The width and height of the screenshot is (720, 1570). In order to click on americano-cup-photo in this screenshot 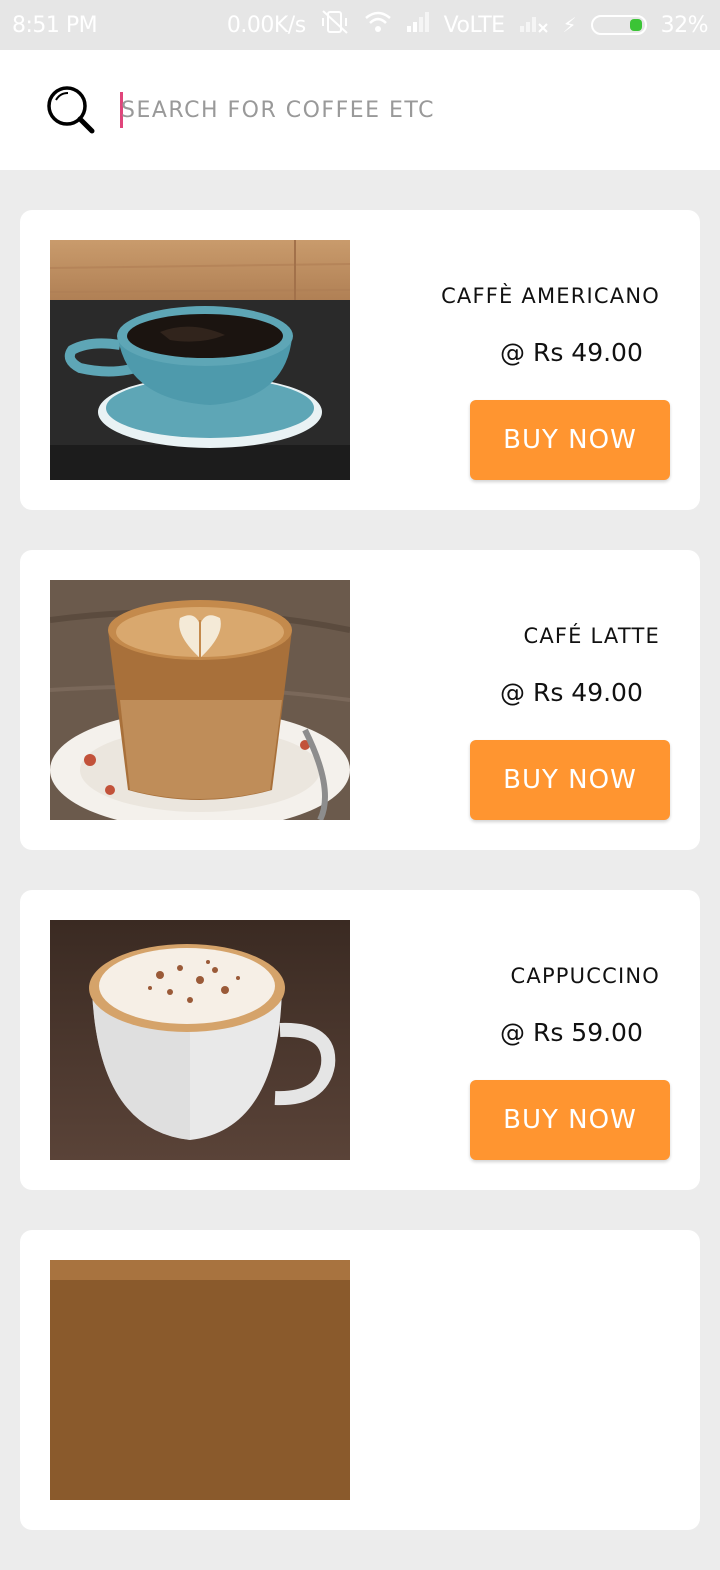, I will do `click(200, 360)`.